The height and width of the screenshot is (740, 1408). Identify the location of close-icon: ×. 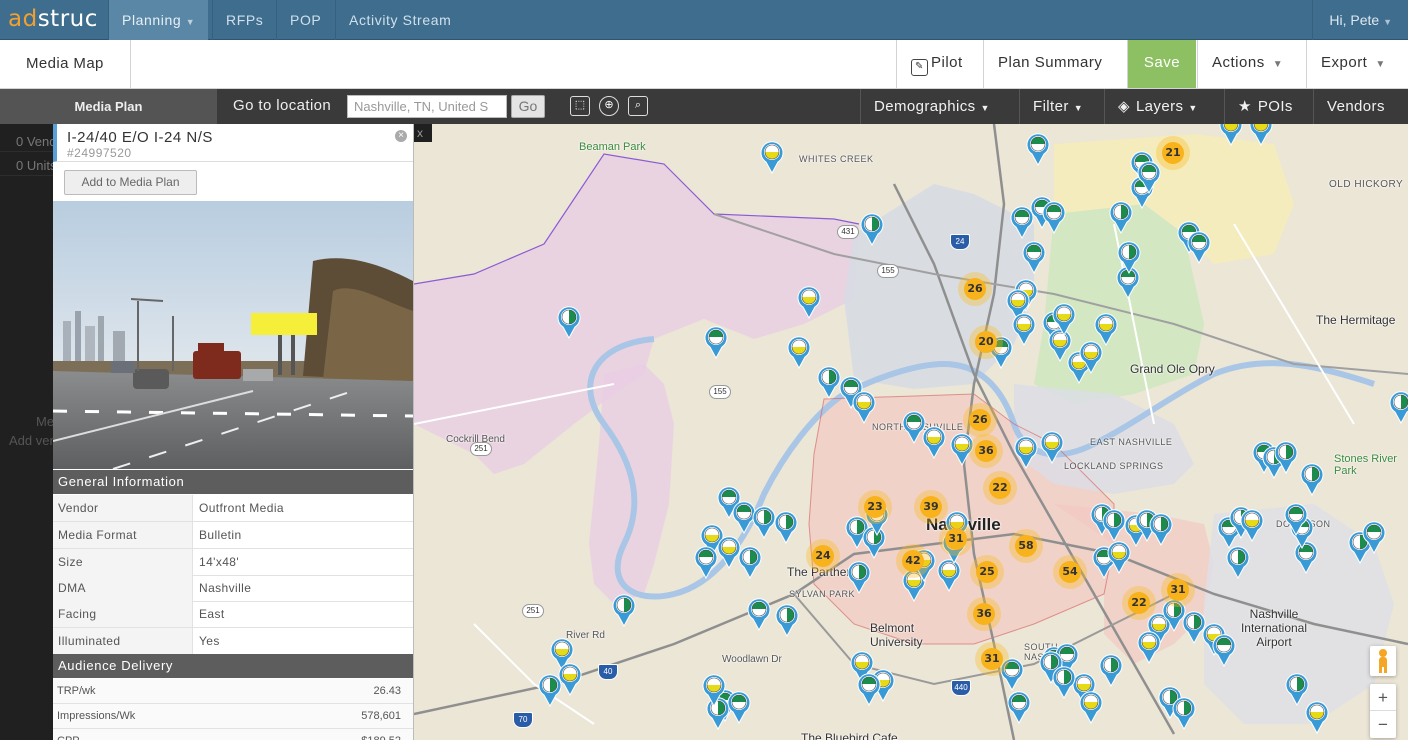
(401, 136).